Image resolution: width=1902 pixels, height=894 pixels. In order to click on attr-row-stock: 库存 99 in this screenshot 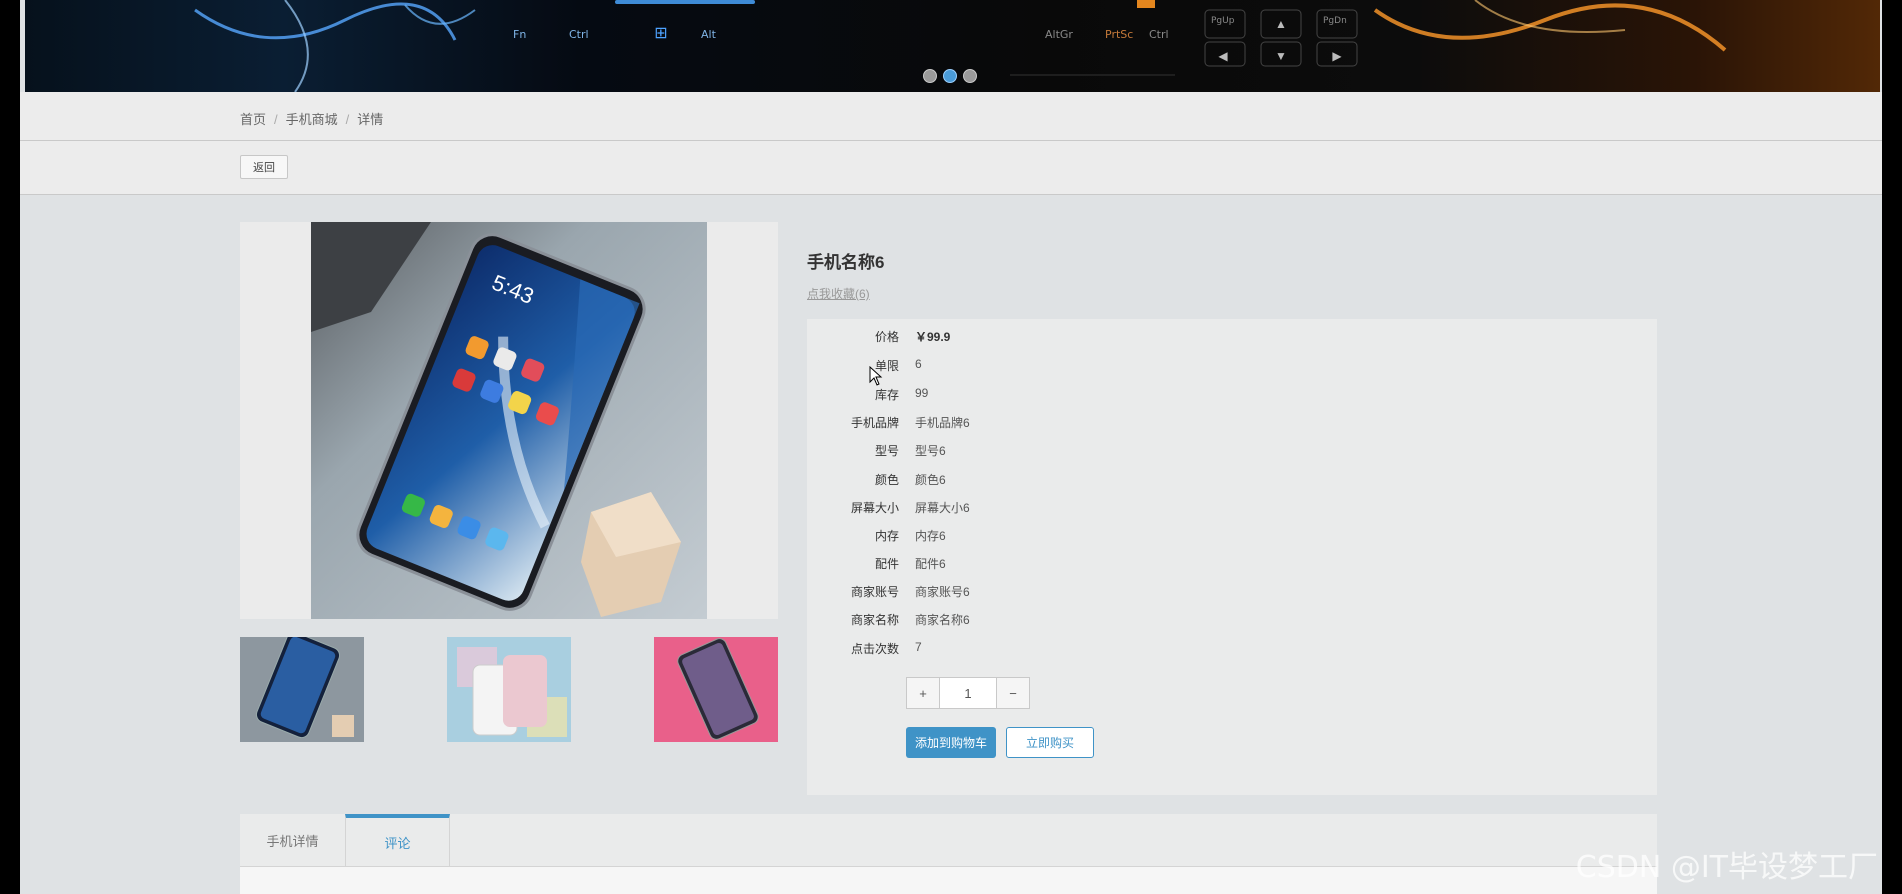, I will do `click(1207, 396)`.